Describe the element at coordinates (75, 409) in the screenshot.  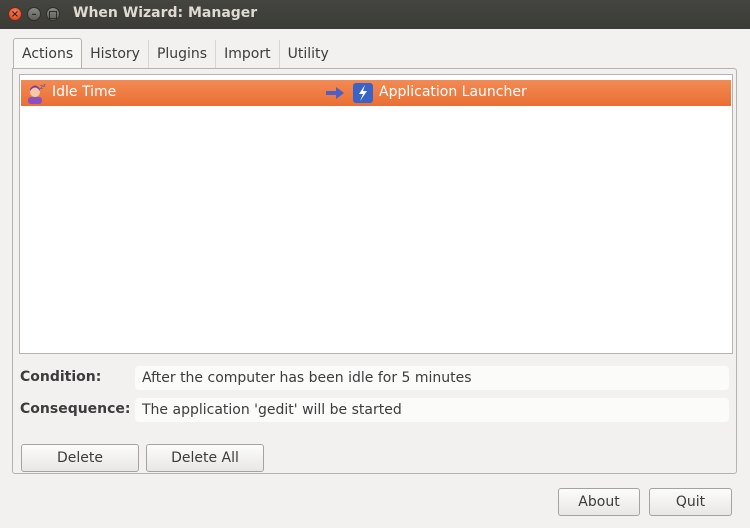
I see `consequence-label: Consequence:` at that location.